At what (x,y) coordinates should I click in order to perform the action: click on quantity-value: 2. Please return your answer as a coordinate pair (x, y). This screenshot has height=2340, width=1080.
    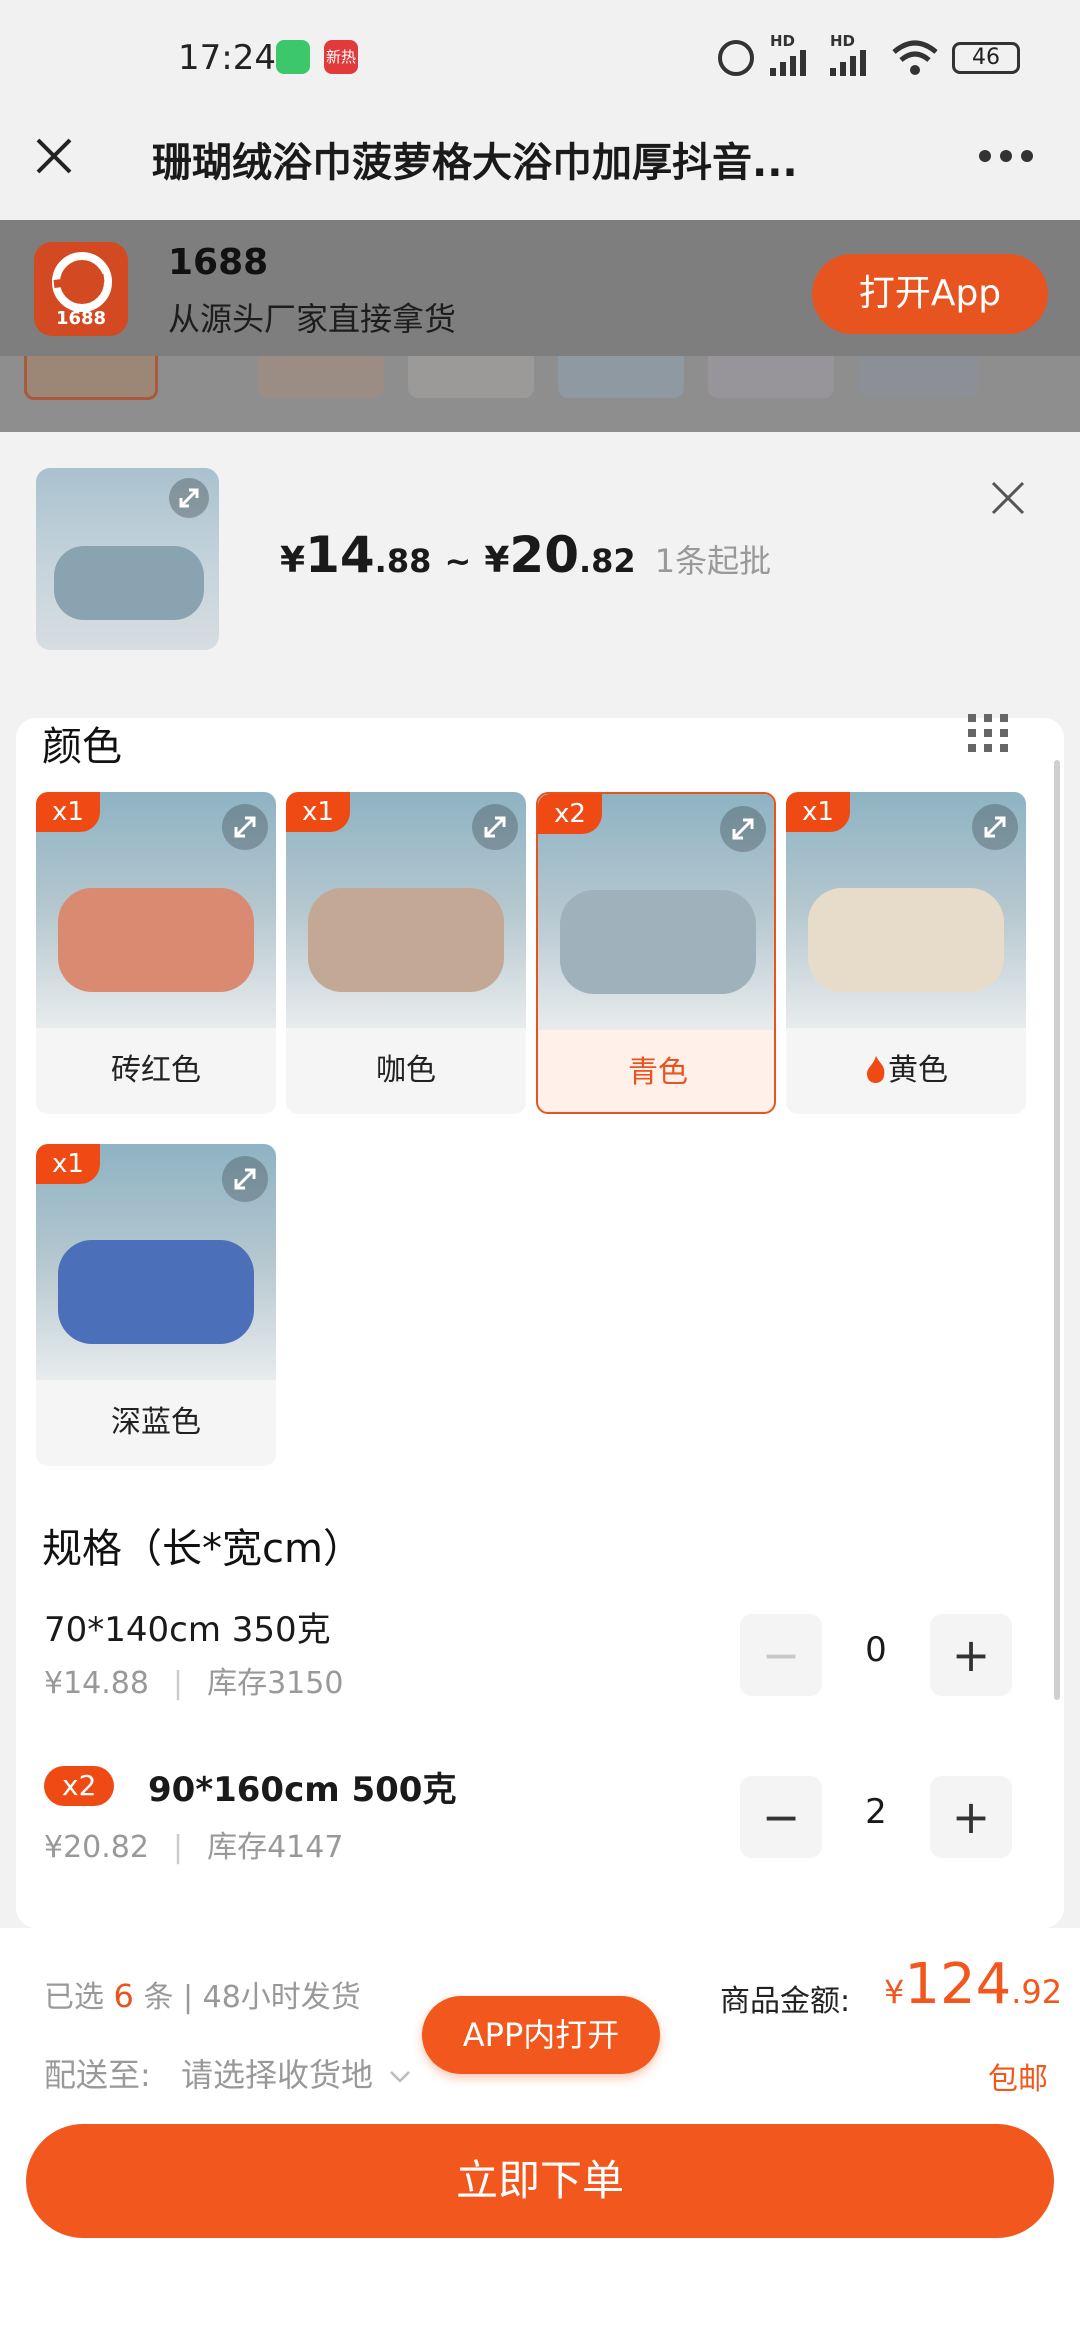
    Looking at the image, I should click on (876, 1812).